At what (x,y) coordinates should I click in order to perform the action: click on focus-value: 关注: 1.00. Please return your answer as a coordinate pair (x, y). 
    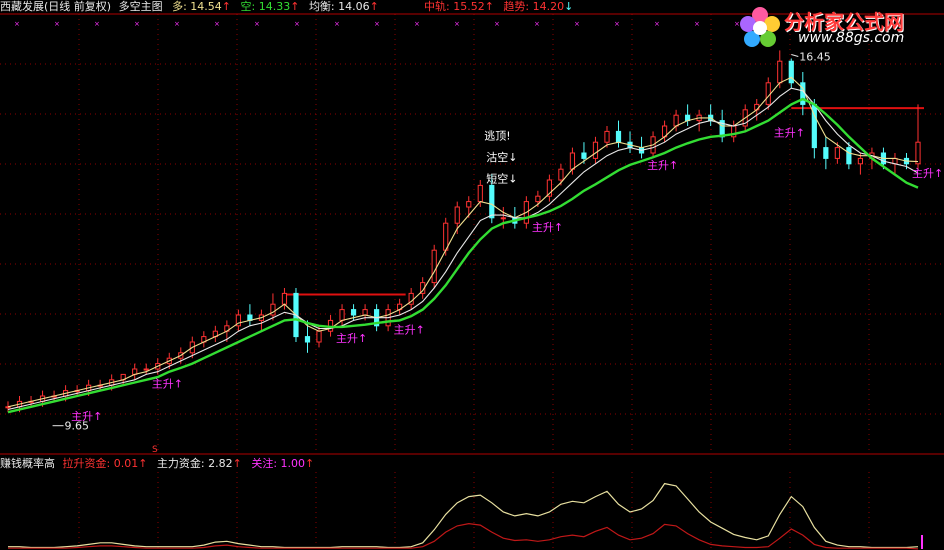
    Looking at the image, I should click on (278, 463).